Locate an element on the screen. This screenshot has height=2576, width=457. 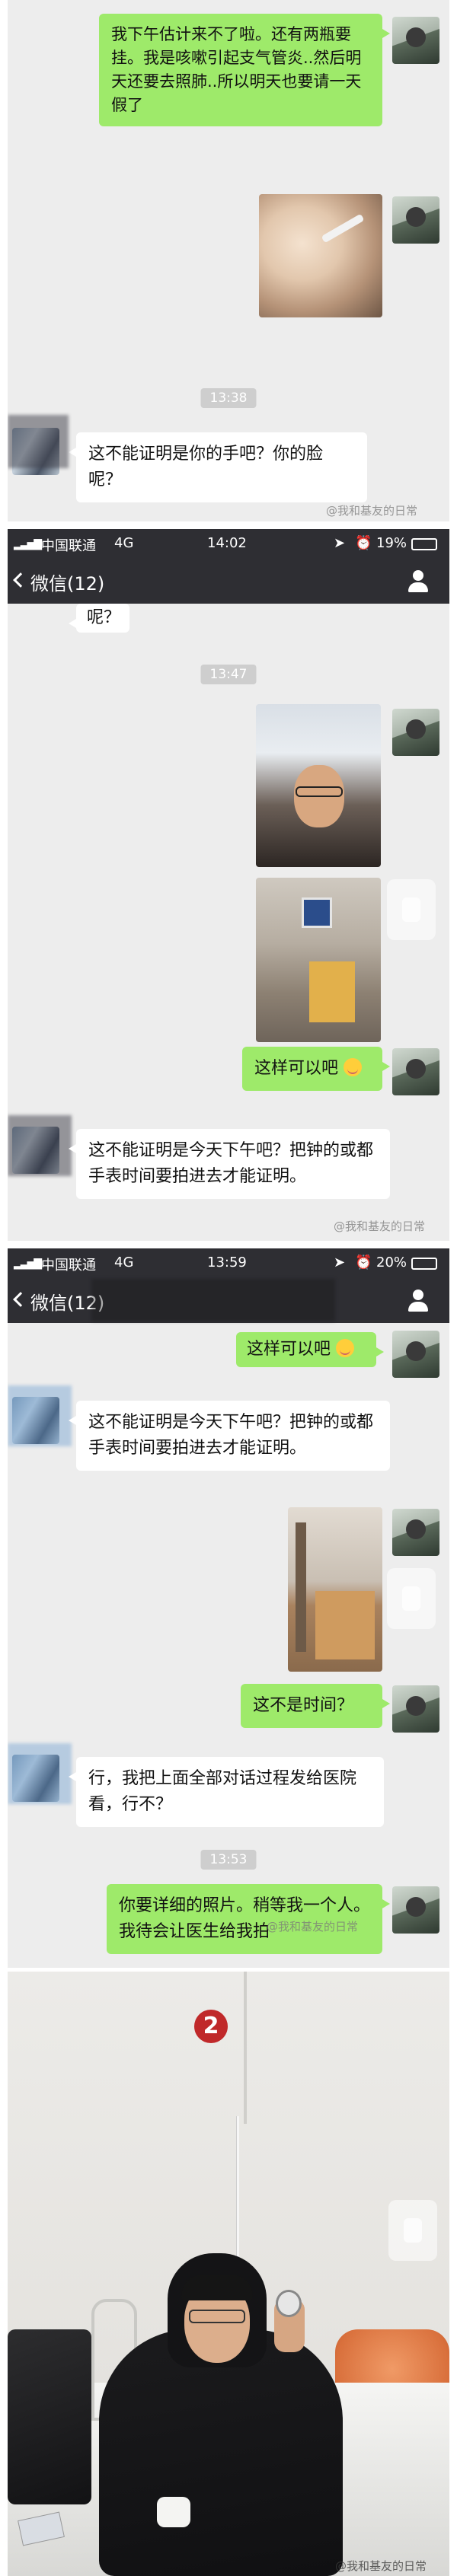
timestamp: 13:38 is located at coordinates (228, 398).